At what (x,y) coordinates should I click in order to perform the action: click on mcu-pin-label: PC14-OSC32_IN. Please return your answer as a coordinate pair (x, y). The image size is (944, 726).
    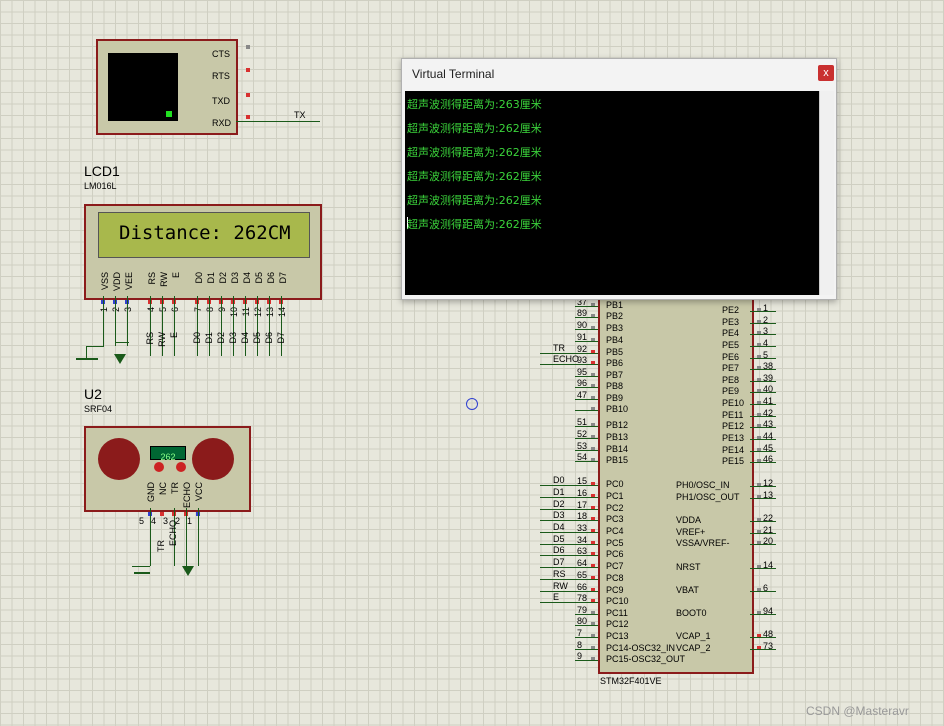
    Looking at the image, I should click on (641, 648).